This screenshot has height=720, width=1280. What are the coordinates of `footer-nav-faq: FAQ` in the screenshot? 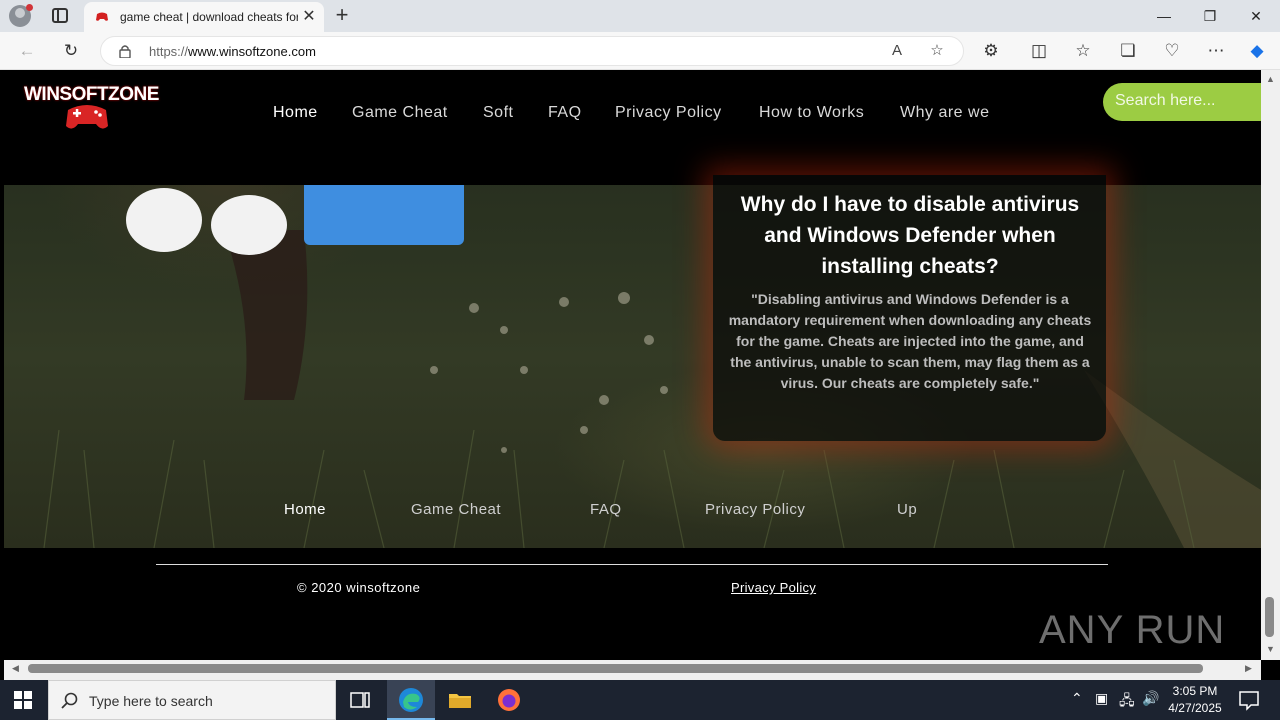 It's located at (606, 509).